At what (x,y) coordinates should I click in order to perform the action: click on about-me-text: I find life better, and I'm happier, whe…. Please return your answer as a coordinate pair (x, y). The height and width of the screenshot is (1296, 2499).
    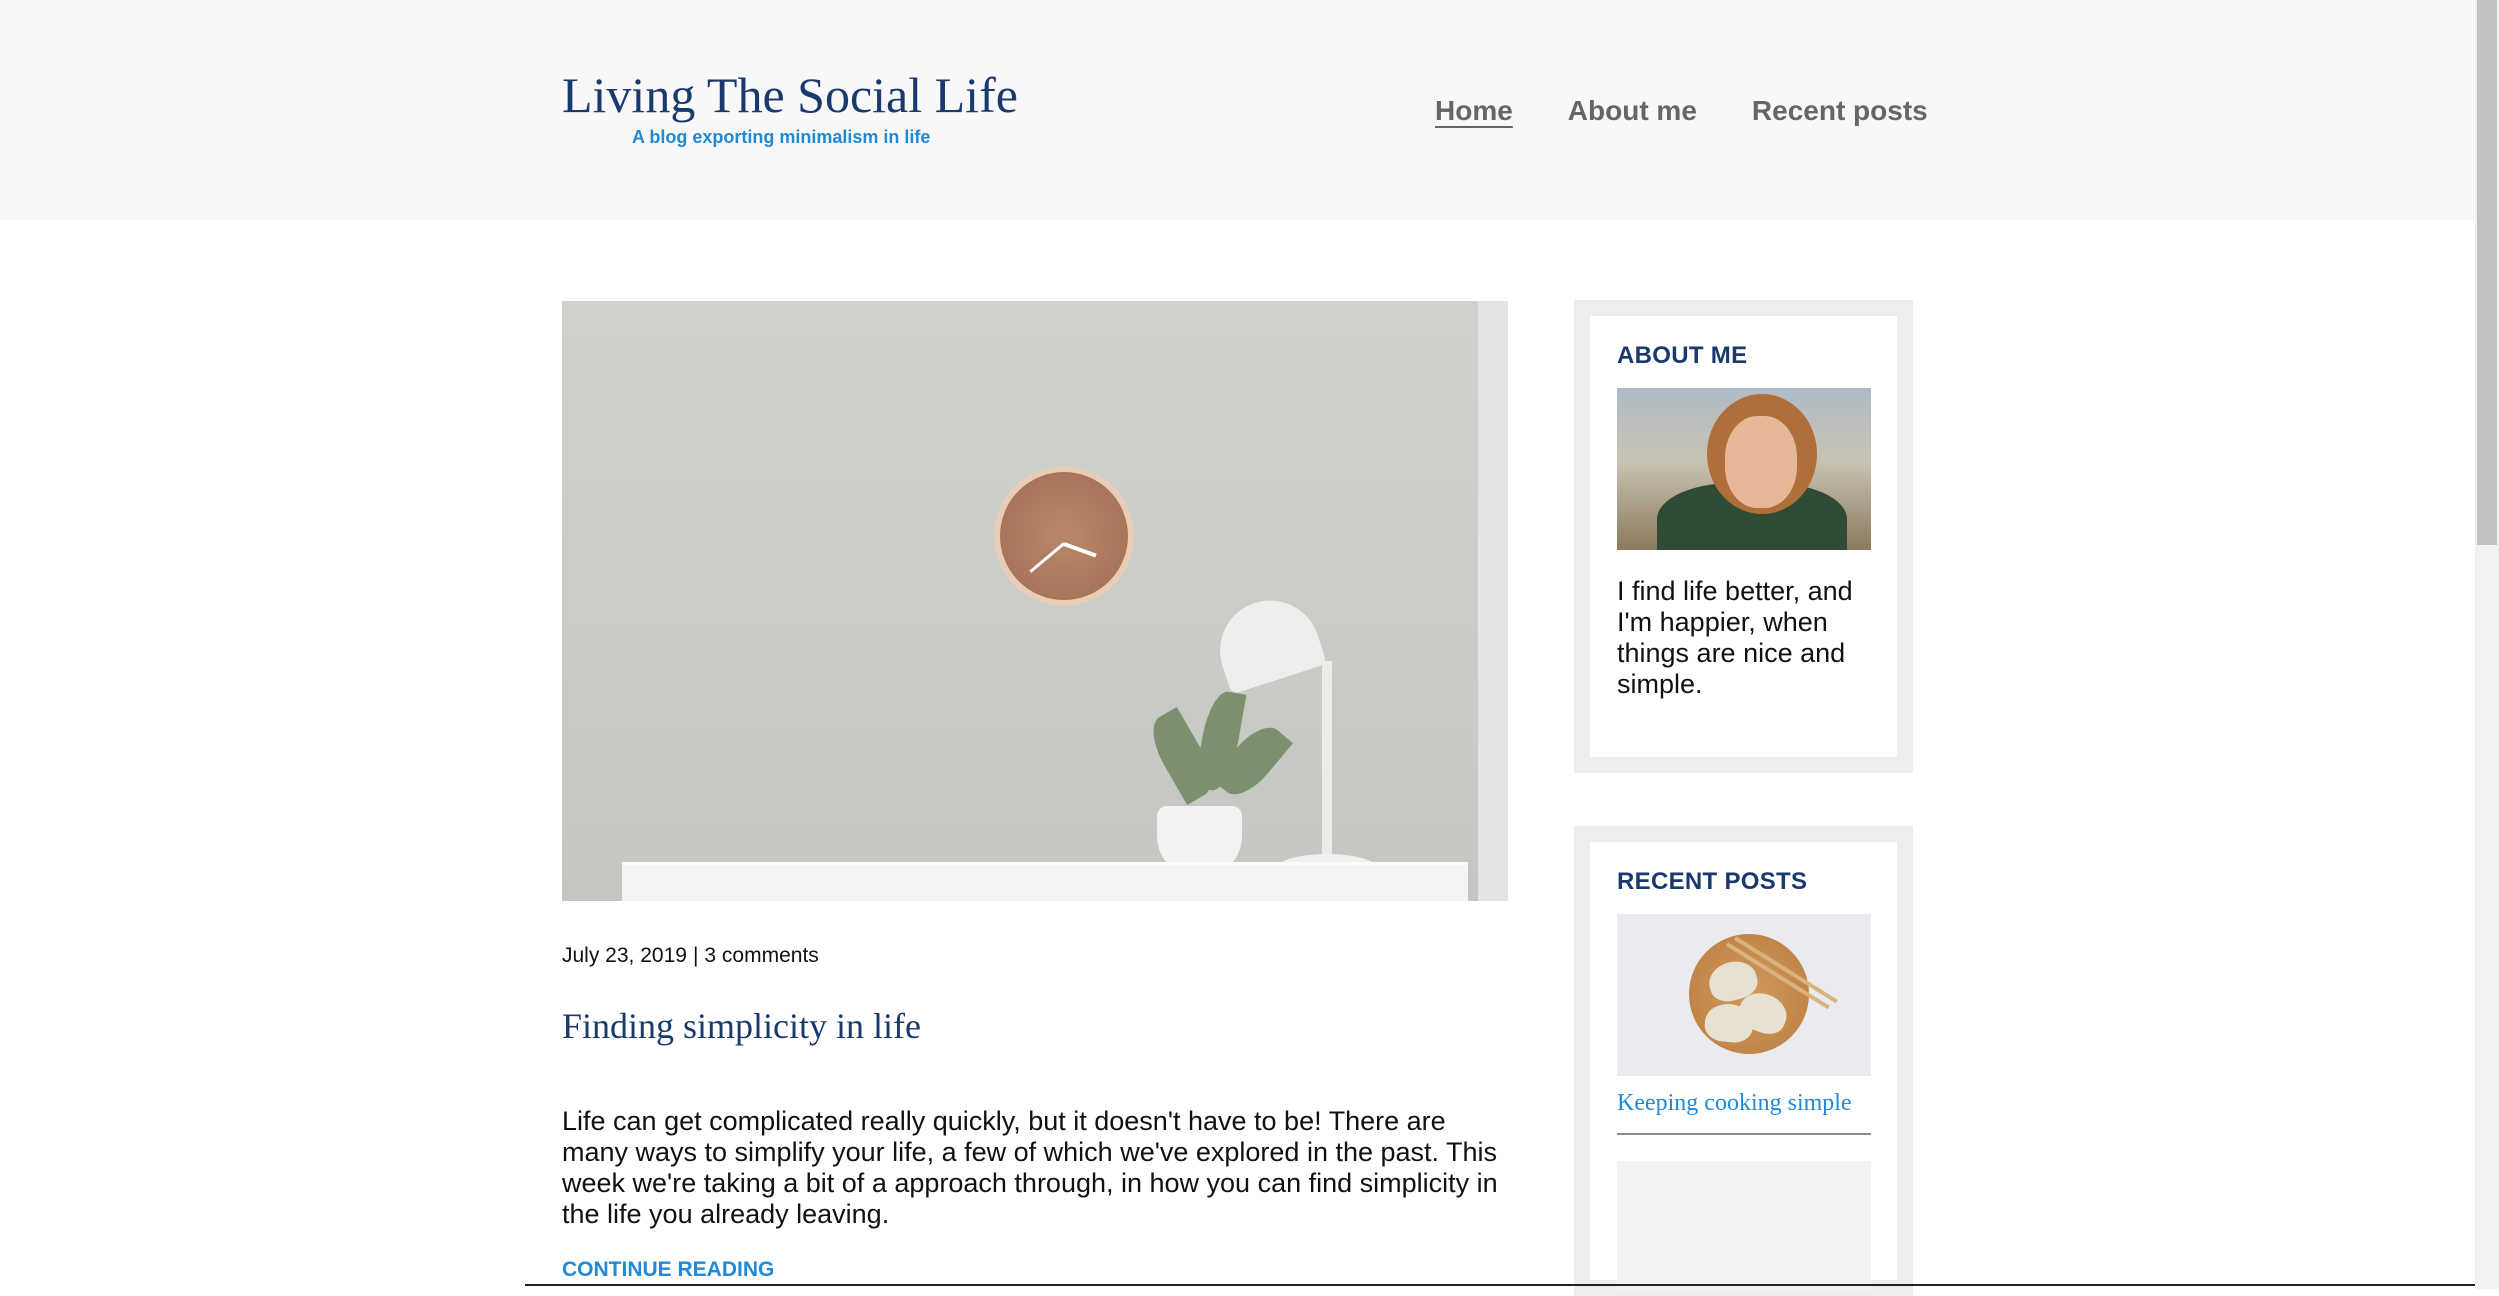
    Looking at the image, I should click on (1735, 637).